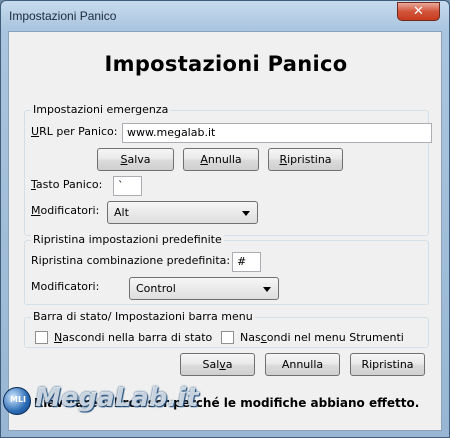 Image resolution: width=450 pixels, height=438 pixels. I want to click on default-modifiers-selected-value: Control, so click(156, 288).